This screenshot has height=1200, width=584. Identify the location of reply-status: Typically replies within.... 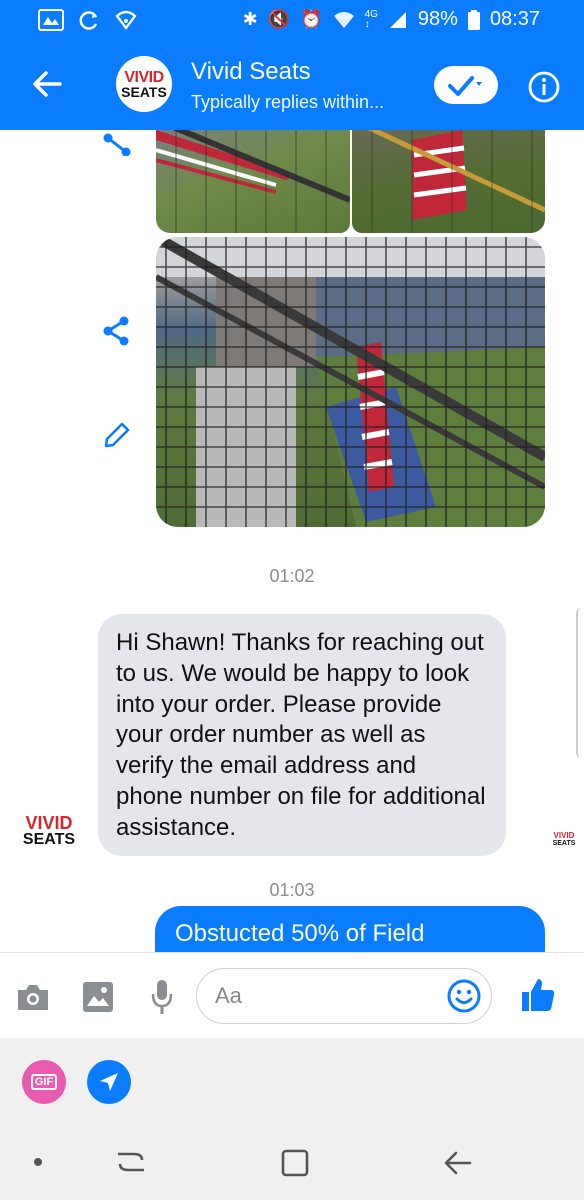
(288, 102).